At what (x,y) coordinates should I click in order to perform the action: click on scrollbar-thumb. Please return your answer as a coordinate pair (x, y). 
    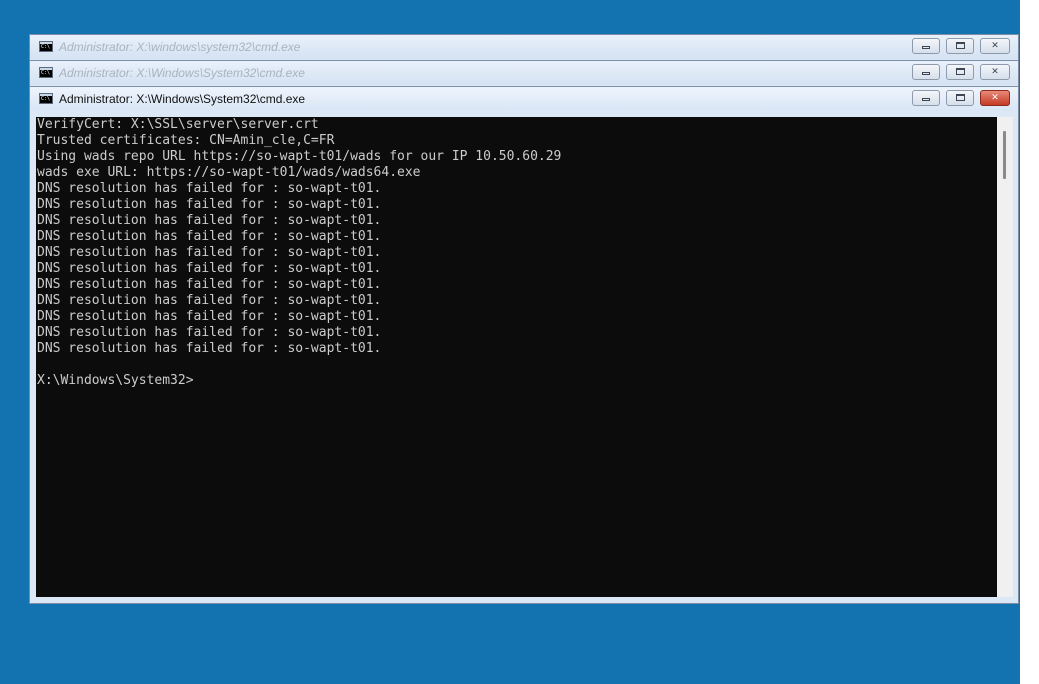
    Looking at the image, I should click on (1004, 155).